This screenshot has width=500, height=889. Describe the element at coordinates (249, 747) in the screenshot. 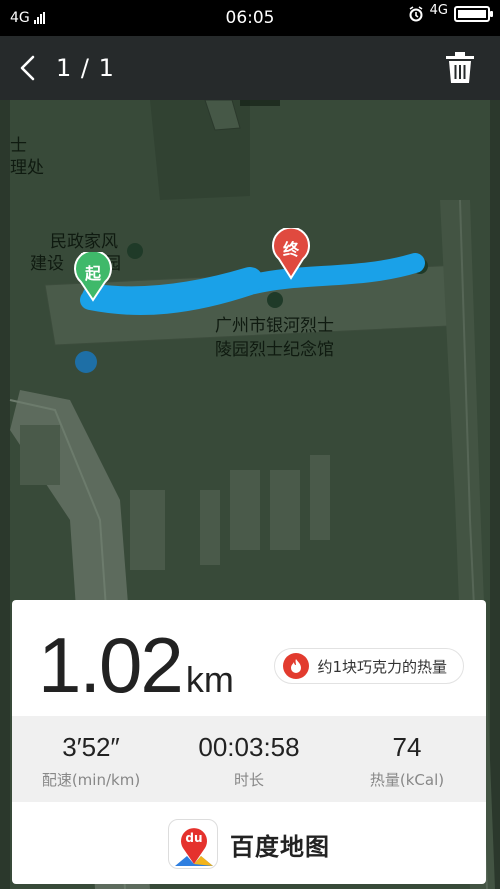

I see `stat-value: 00:03:58` at that location.